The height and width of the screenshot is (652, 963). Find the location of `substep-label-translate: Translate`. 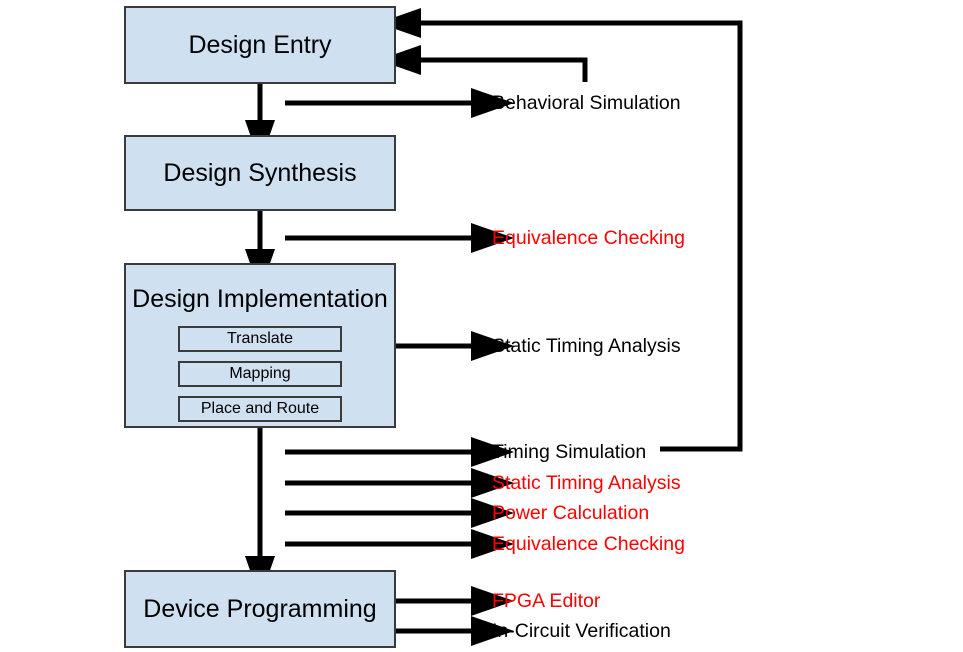

substep-label-translate: Translate is located at coordinates (260, 339).